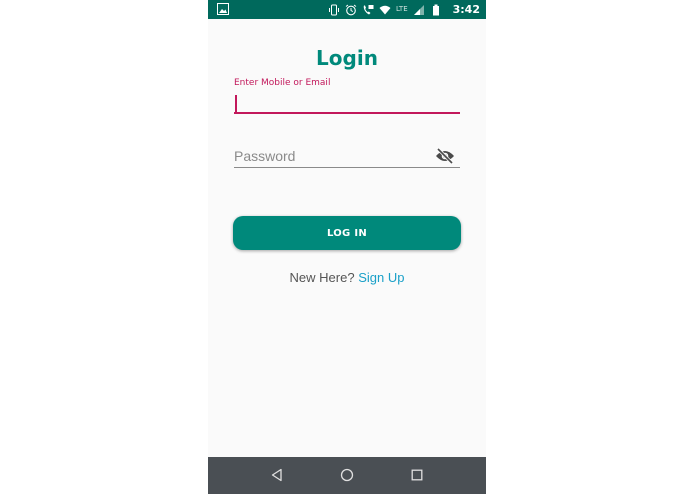 The height and width of the screenshot is (494, 695). What do you see at coordinates (322, 277) in the screenshot?
I see `signup-prompt-text: New Here?` at bounding box center [322, 277].